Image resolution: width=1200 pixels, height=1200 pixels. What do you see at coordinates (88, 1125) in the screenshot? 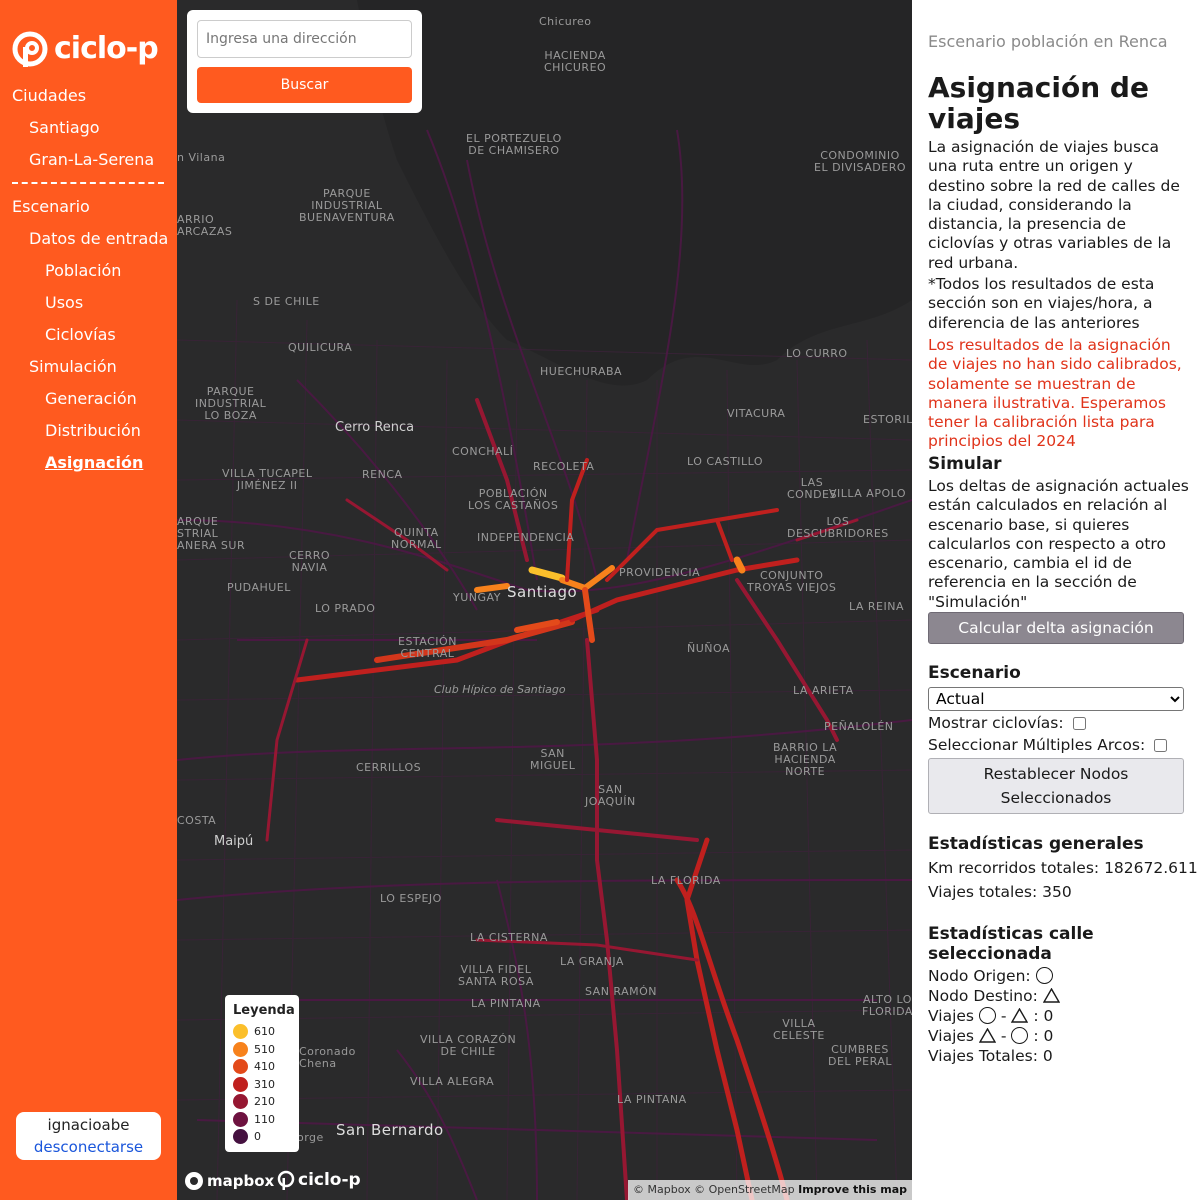
I see `user-name: ignacioabe` at bounding box center [88, 1125].